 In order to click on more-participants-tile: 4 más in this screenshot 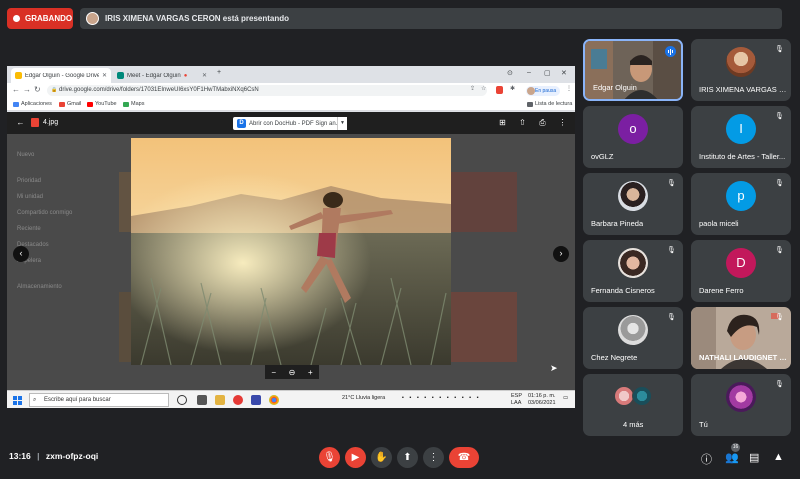, I will do `click(633, 405)`.